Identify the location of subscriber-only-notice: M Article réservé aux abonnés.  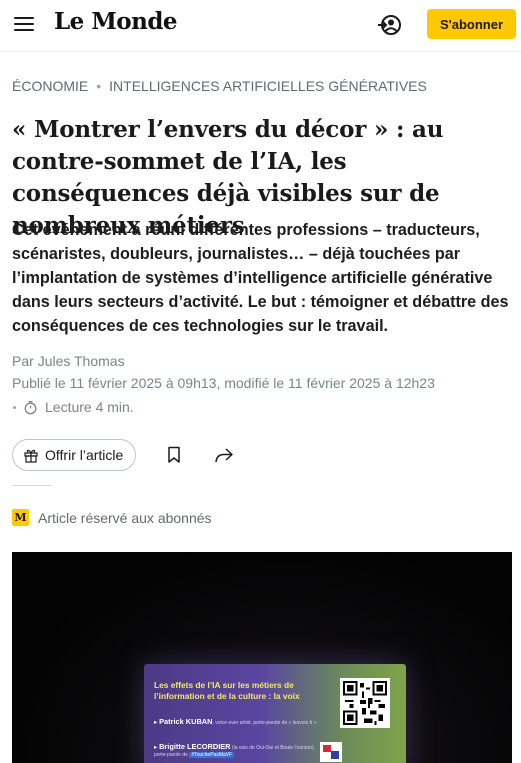
(112, 517).